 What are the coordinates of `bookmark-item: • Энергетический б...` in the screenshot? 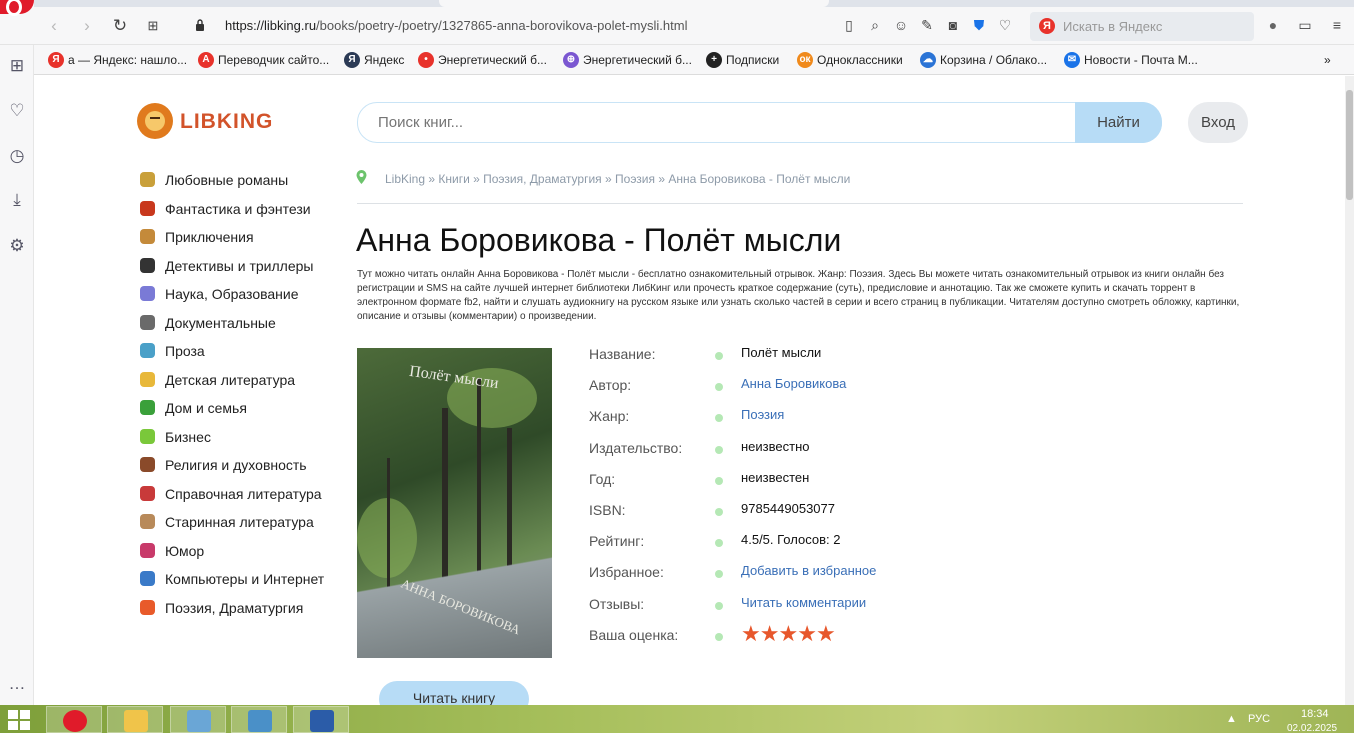 It's located at (482, 60).